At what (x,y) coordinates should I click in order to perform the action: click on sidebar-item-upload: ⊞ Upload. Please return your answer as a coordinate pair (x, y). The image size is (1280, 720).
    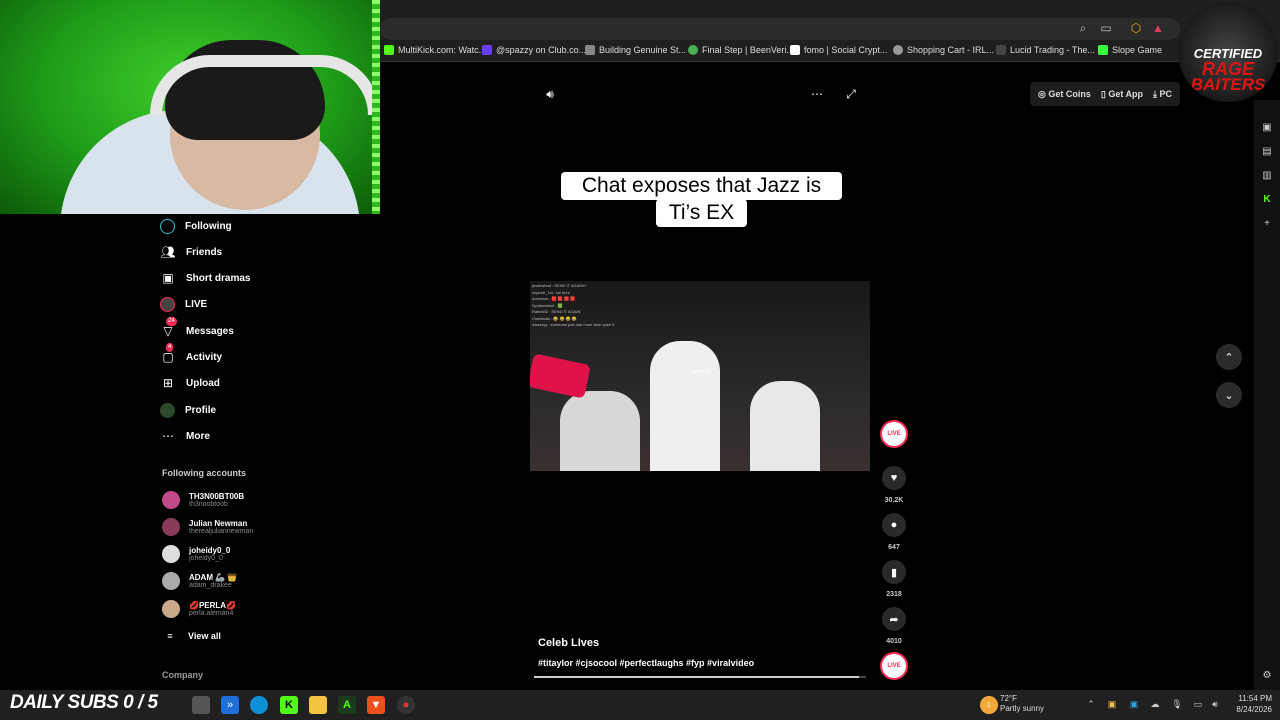
    Looking at the image, I should click on (190, 383).